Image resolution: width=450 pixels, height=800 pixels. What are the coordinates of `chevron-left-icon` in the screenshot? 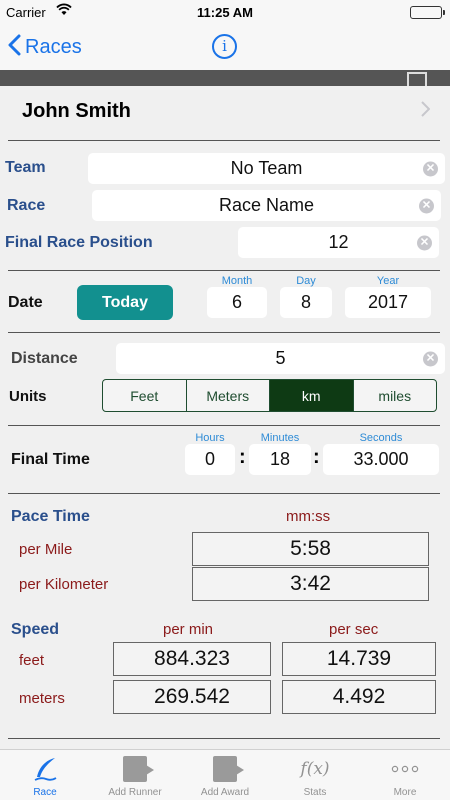 It's located at (14, 47).